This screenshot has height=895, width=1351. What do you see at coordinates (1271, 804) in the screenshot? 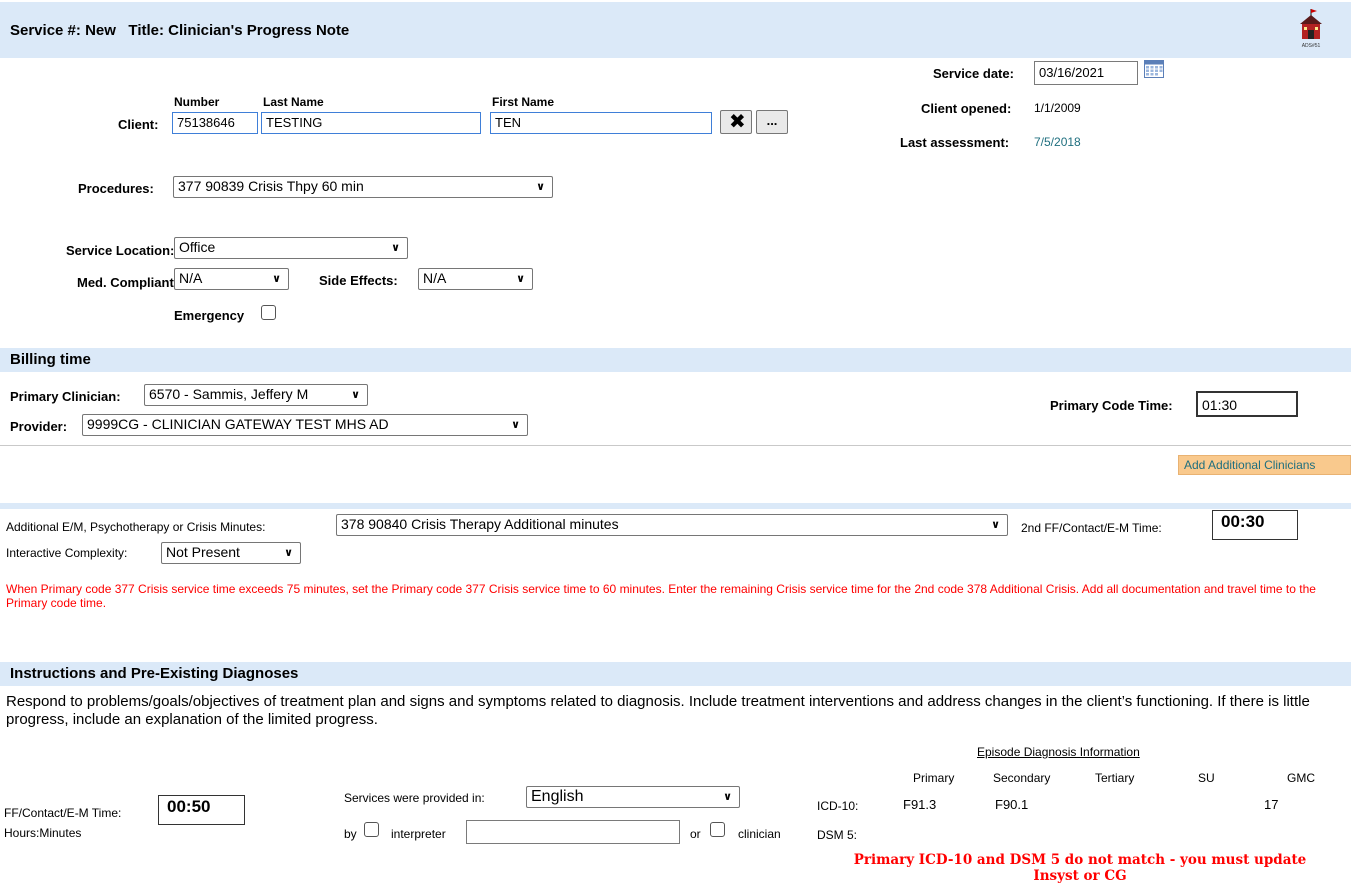
I see `icd10-gmc: 17` at bounding box center [1271, 804].